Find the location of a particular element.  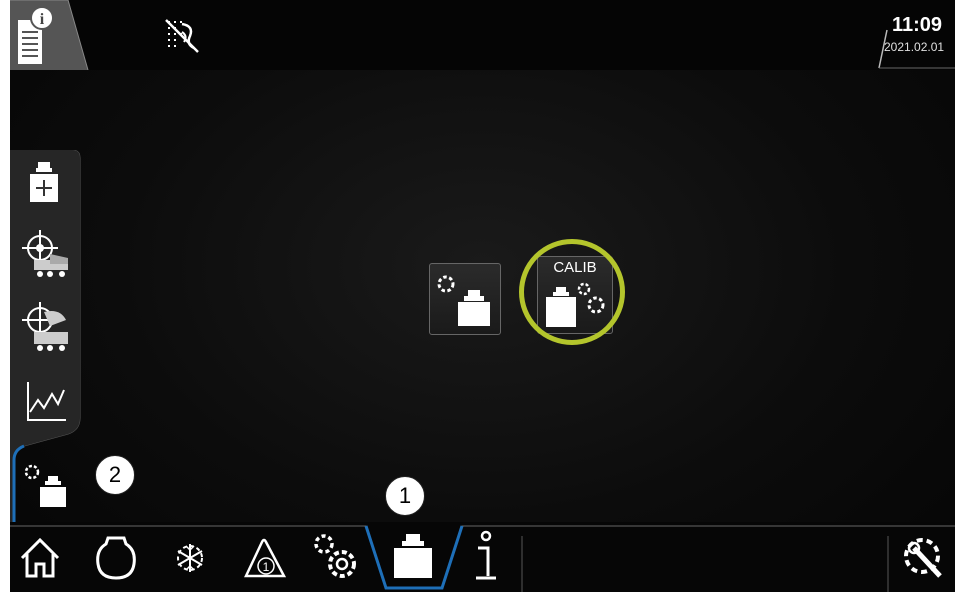

bottom-nav: 1 is located at coordinates (482, 557).